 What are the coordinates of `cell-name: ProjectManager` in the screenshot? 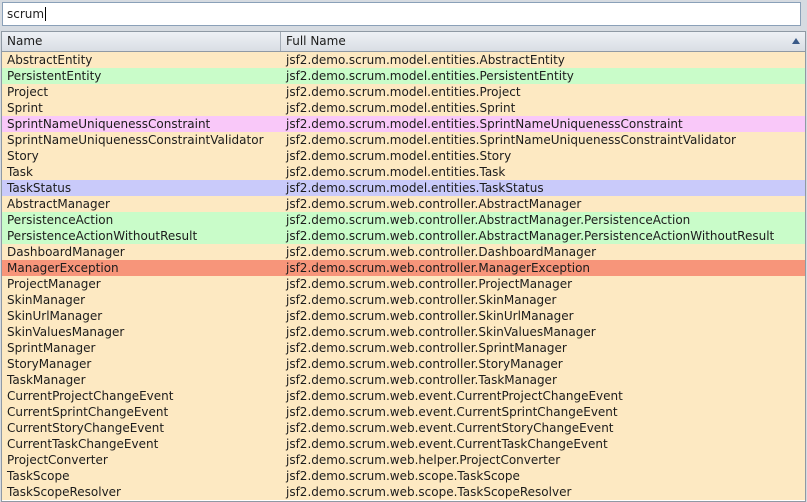 It's located at (54, 284).